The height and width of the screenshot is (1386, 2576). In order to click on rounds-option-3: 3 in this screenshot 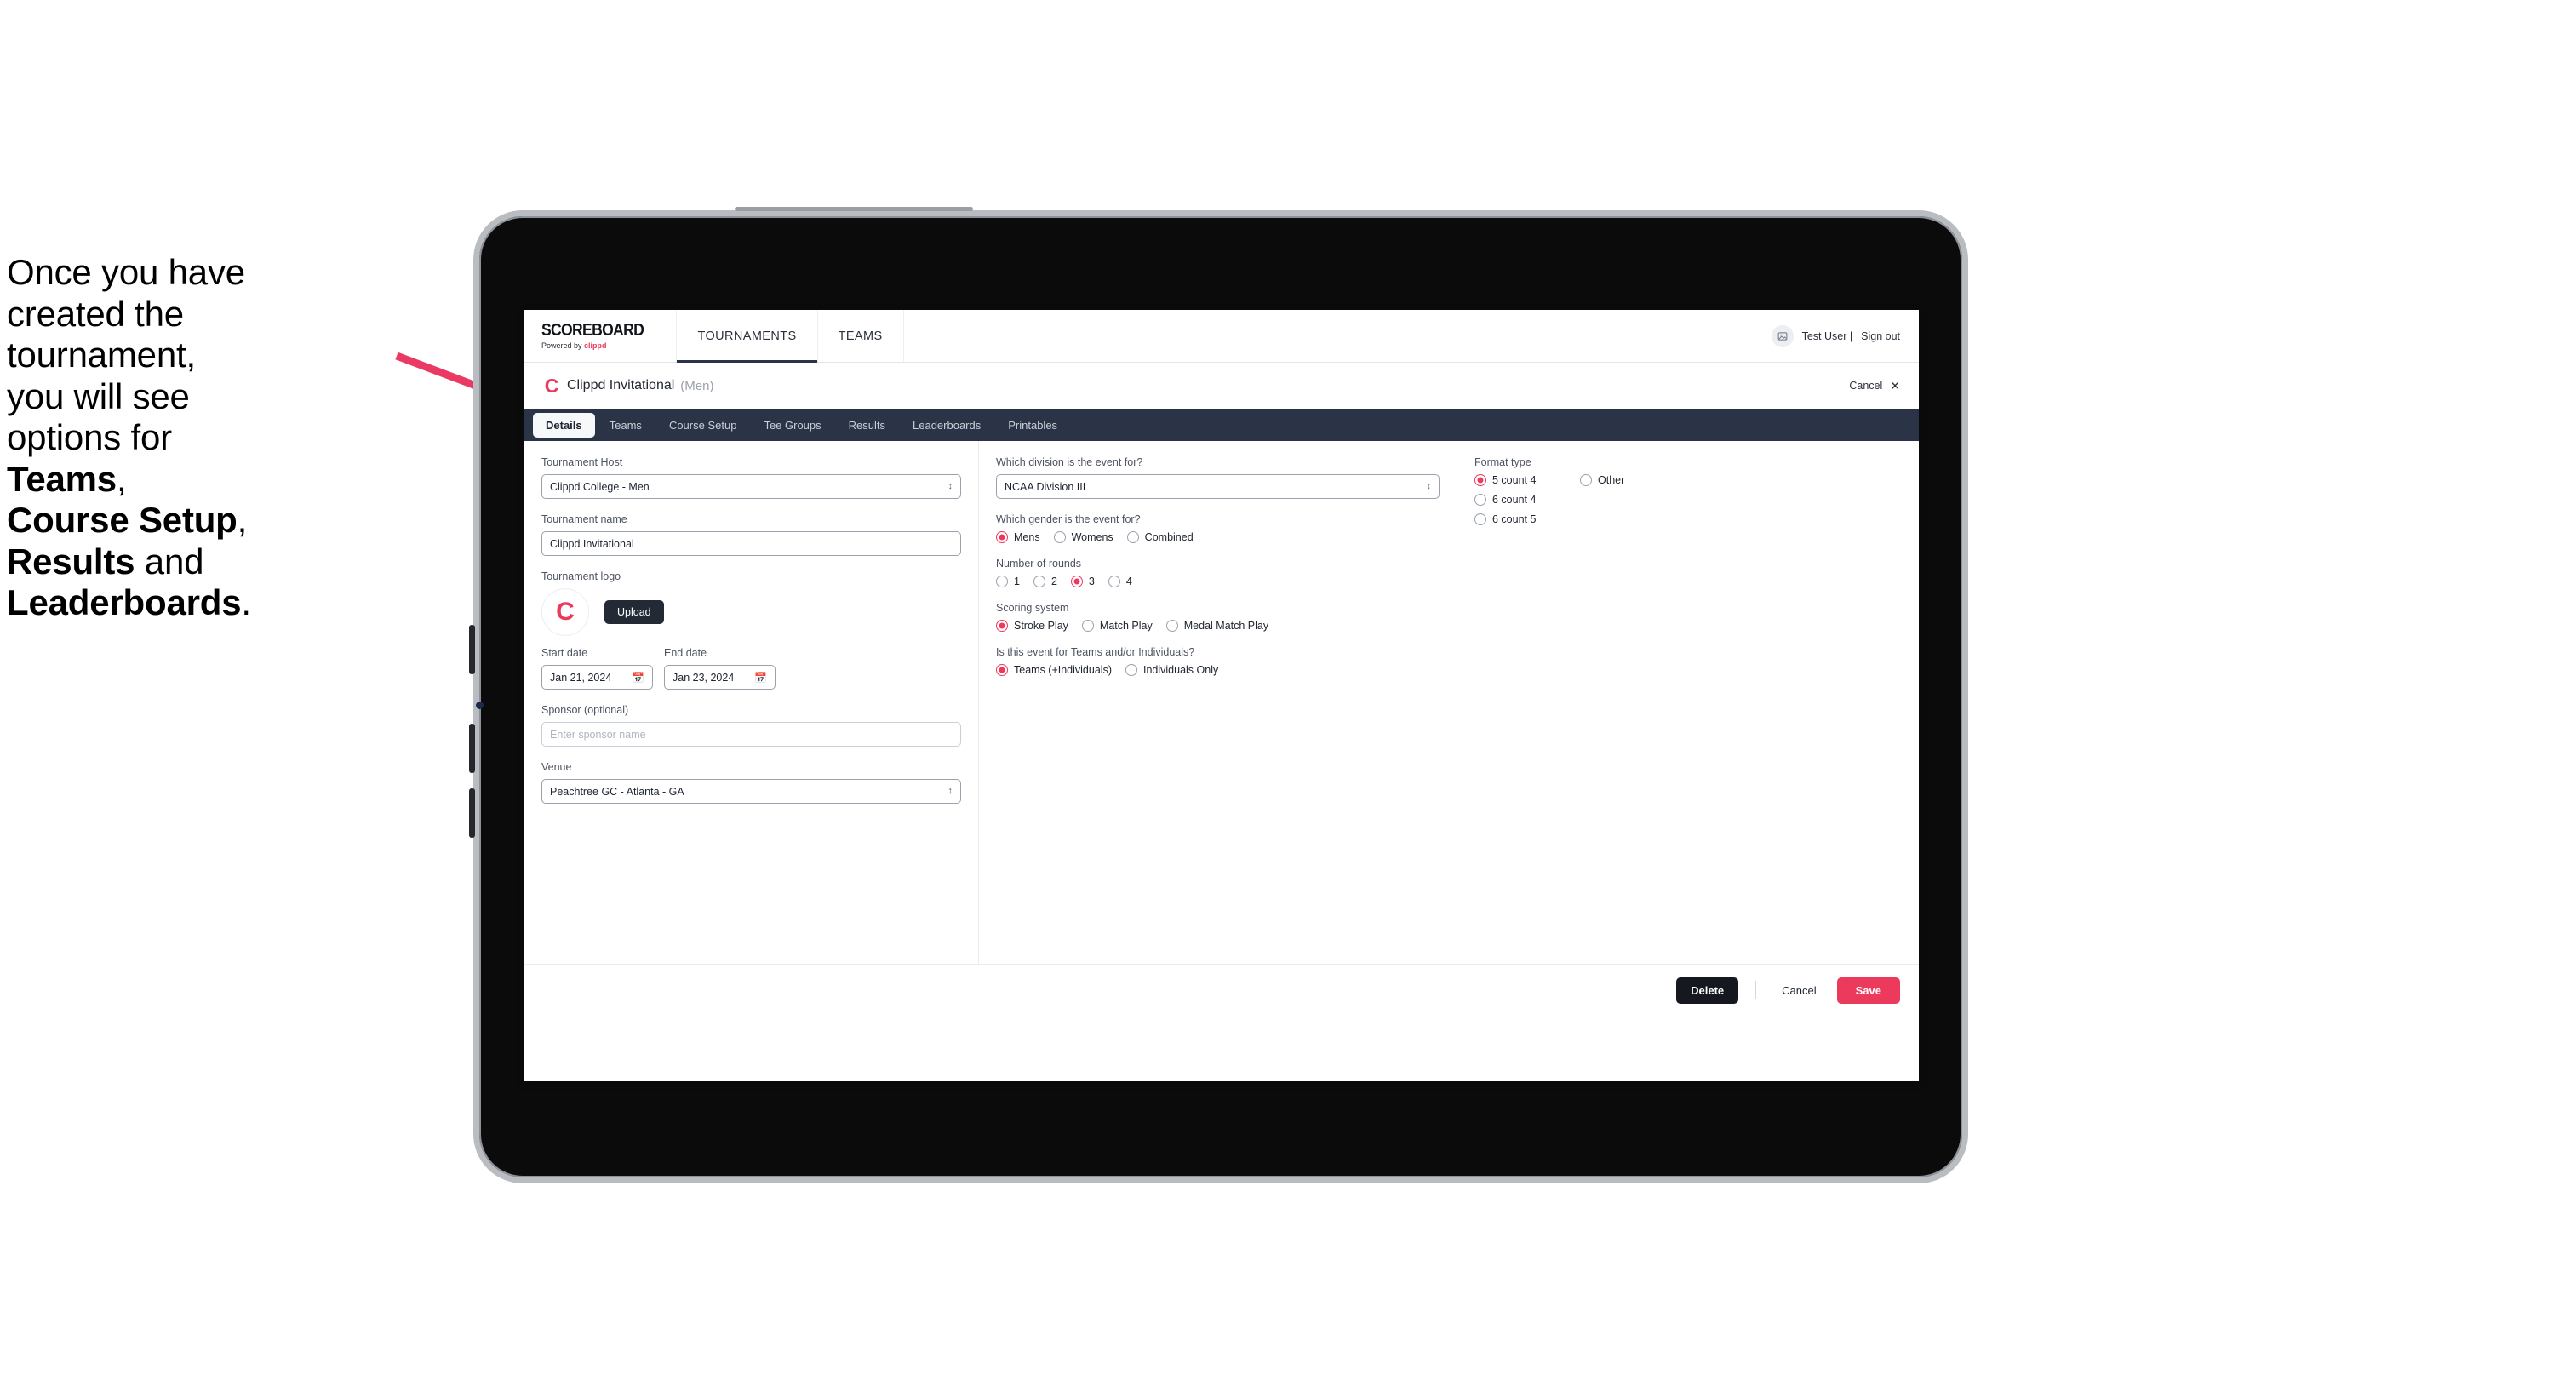, I will do `click(1082, 581)`.